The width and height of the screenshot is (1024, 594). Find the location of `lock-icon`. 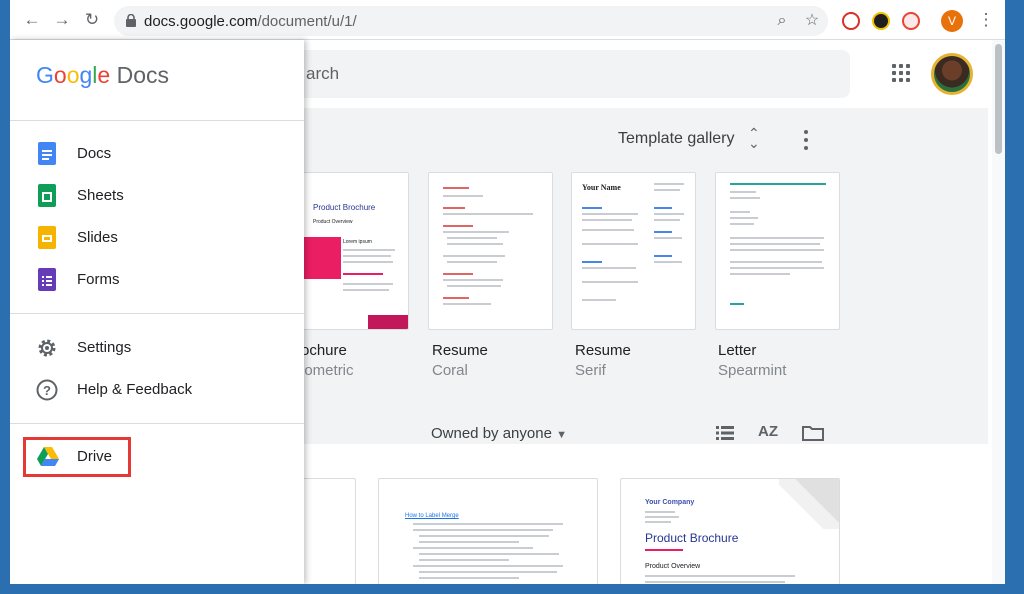

lock-icon is located at coordinates (131, 20).